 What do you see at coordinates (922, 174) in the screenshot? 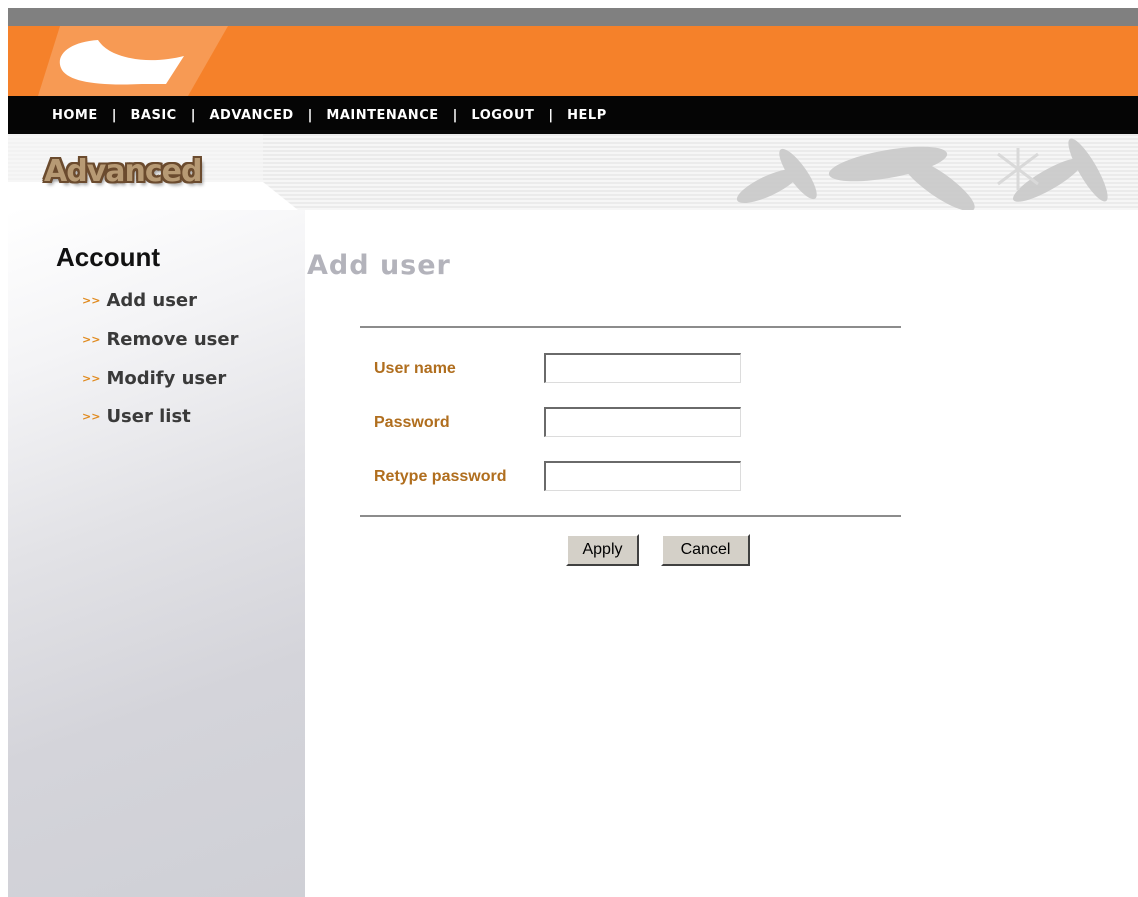
I see `flower-decoration-icon` at bounding box center [922, 174].